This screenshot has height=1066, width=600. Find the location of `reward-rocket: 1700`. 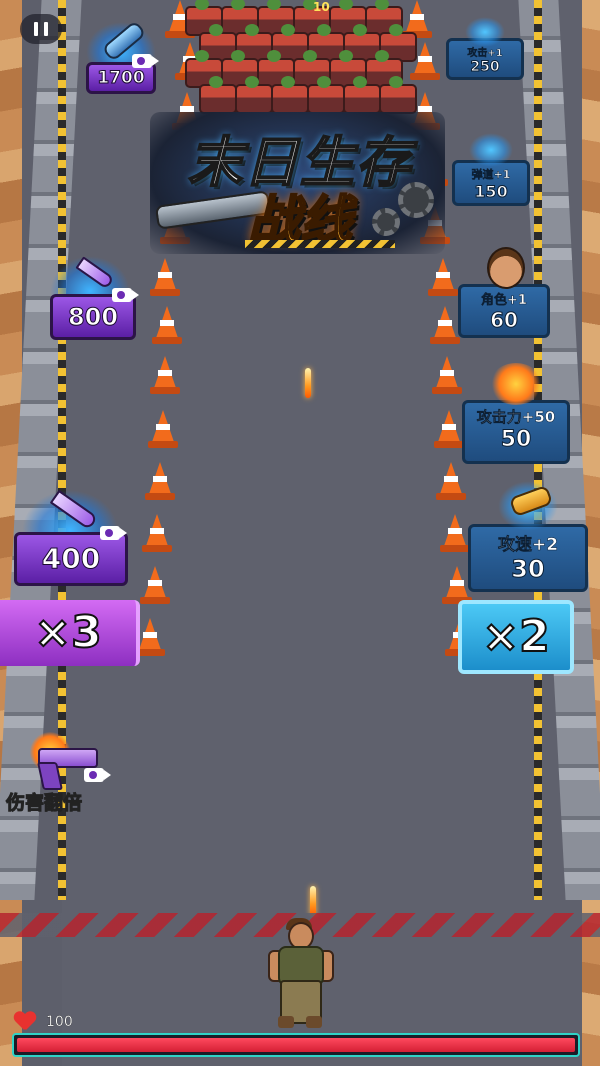

reward-rocket: 1700 is located at coordinates (122, 56).